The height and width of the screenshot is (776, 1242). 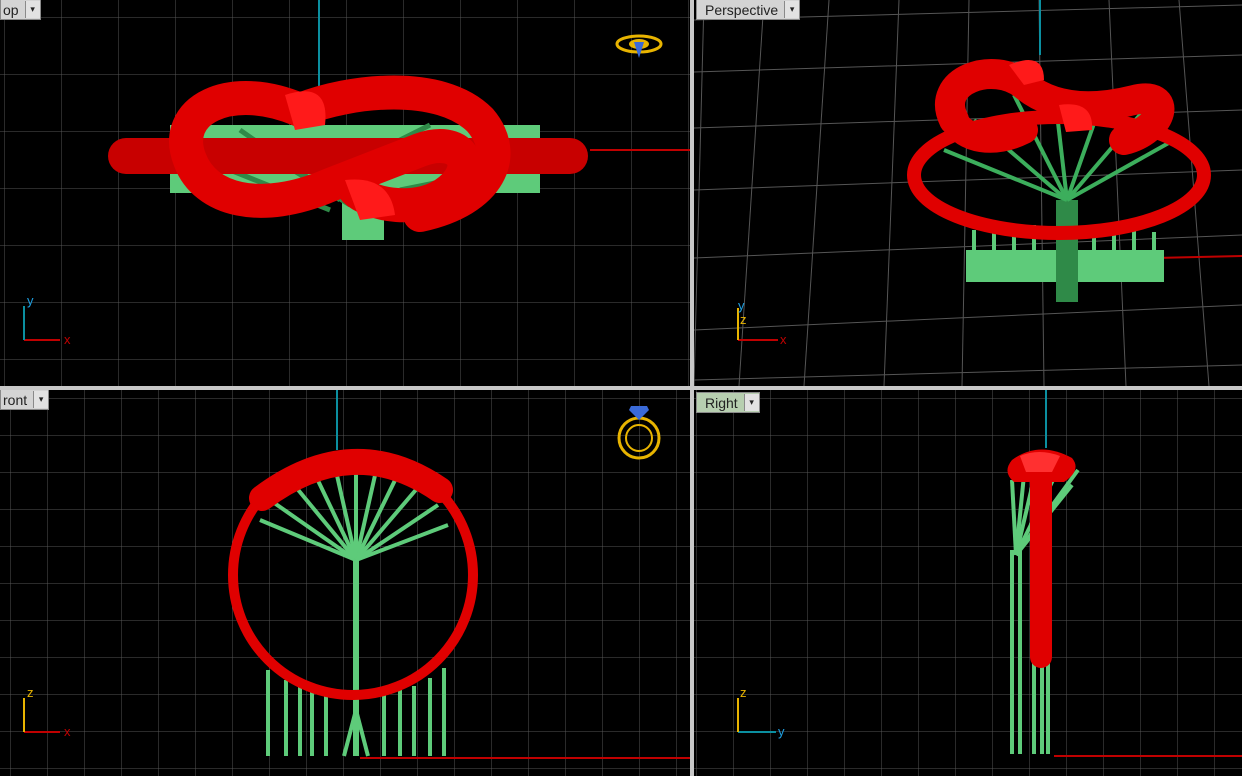 What do you see at coordinates (742, 9) in the screenshot?
I see `viewport-label-perspective: Perspective` at bounding box center [742, 9].